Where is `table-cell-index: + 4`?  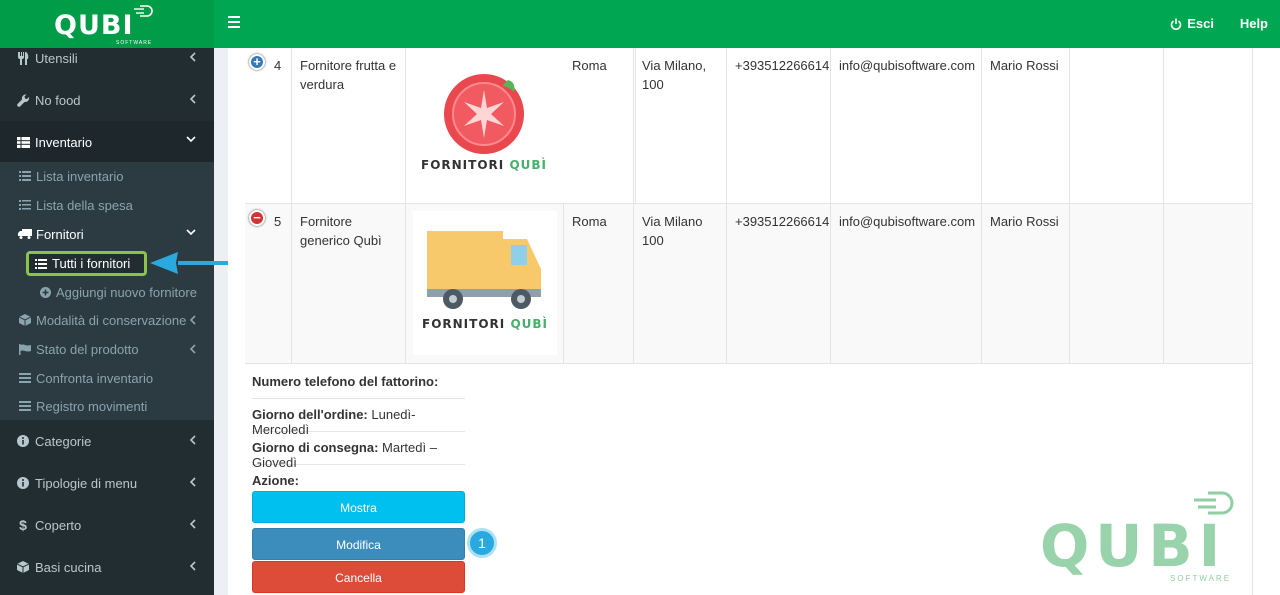 table-cell-index: + 4 is located at coordinates (268, 125).